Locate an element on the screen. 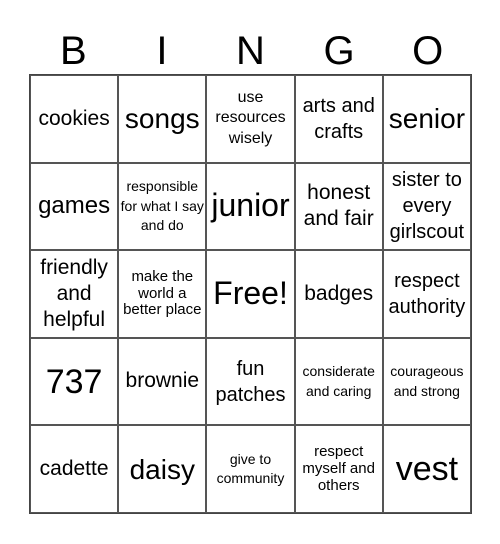 Image resolution: width=500 pixels, height=544 pixels. bingo-cell: use resources wisely is located at coordinates (250, 119).